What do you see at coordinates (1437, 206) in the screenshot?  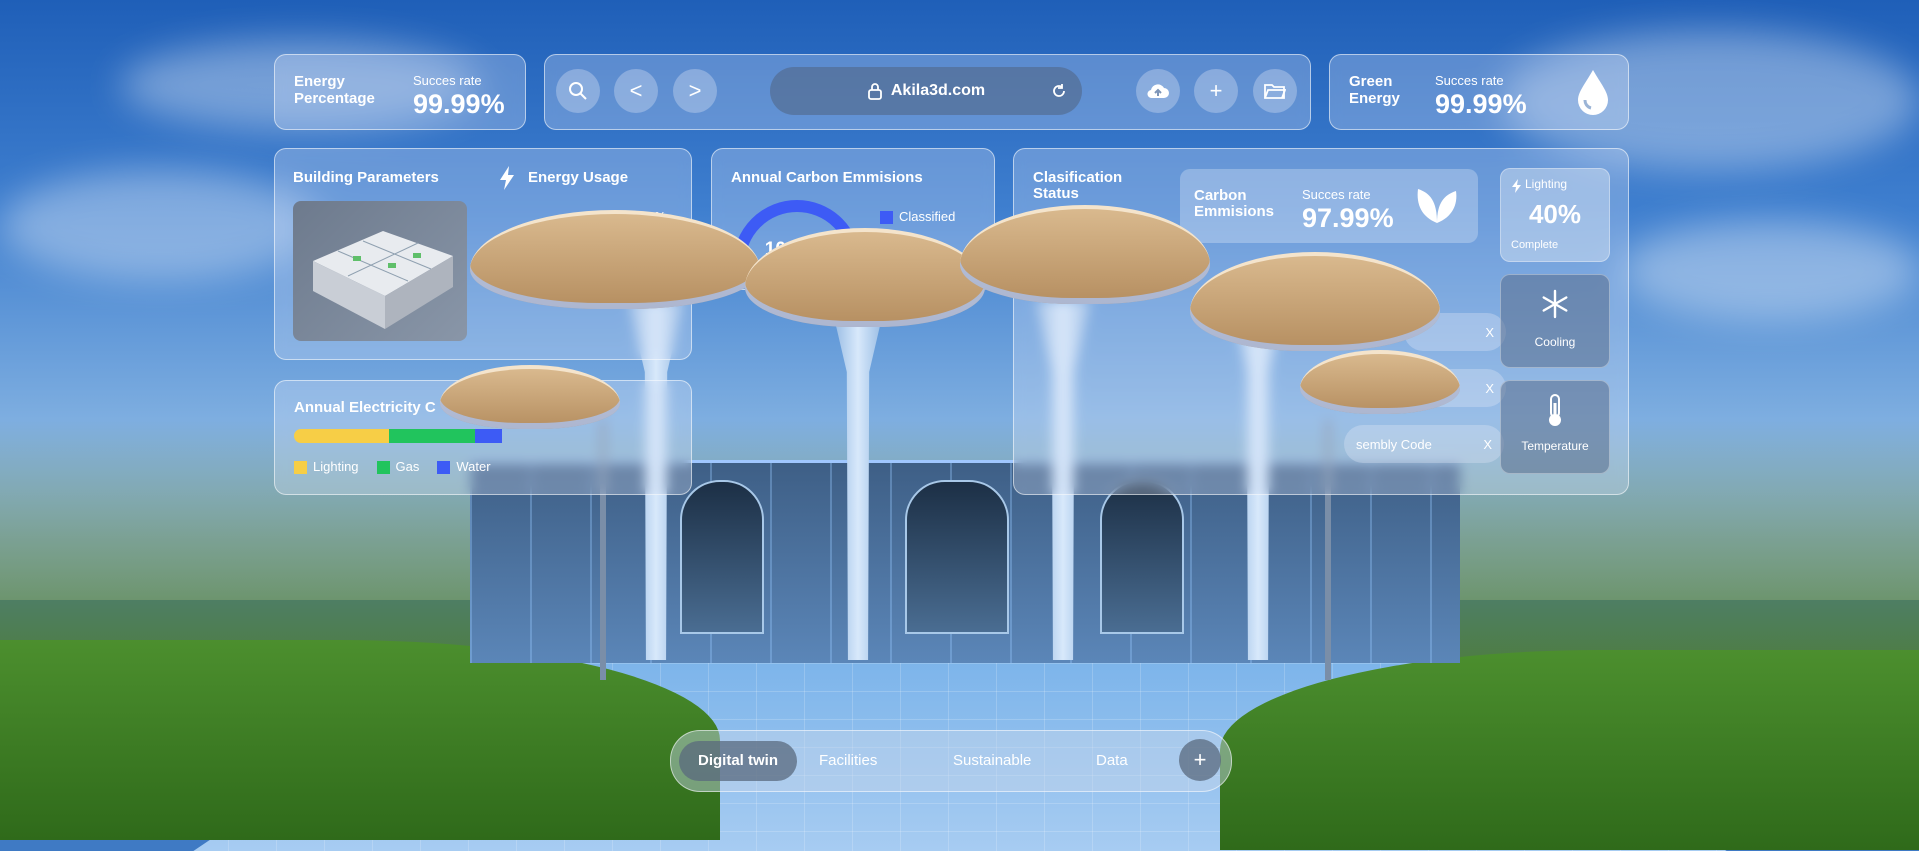 I see `leaf-icon` at bounding box center [1437, 206].